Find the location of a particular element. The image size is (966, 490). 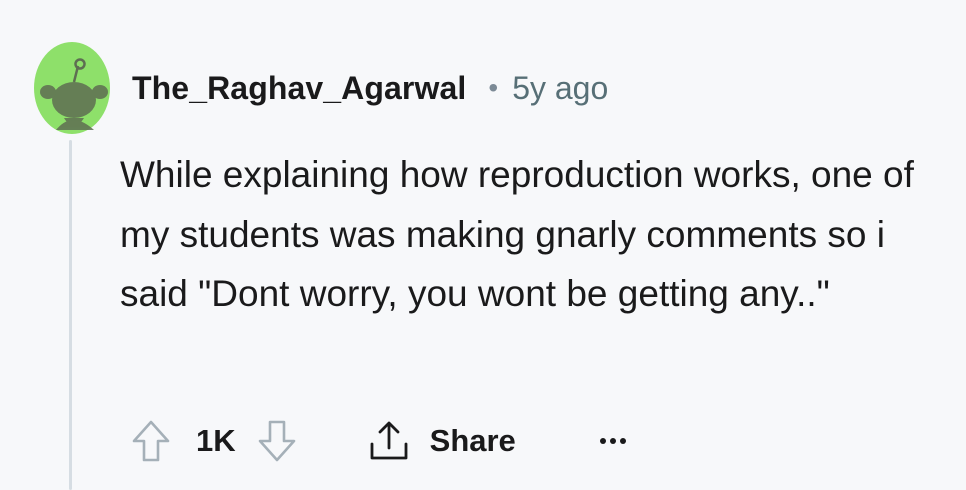

upvote-arrow-icon is located at coordinates (151, 441).